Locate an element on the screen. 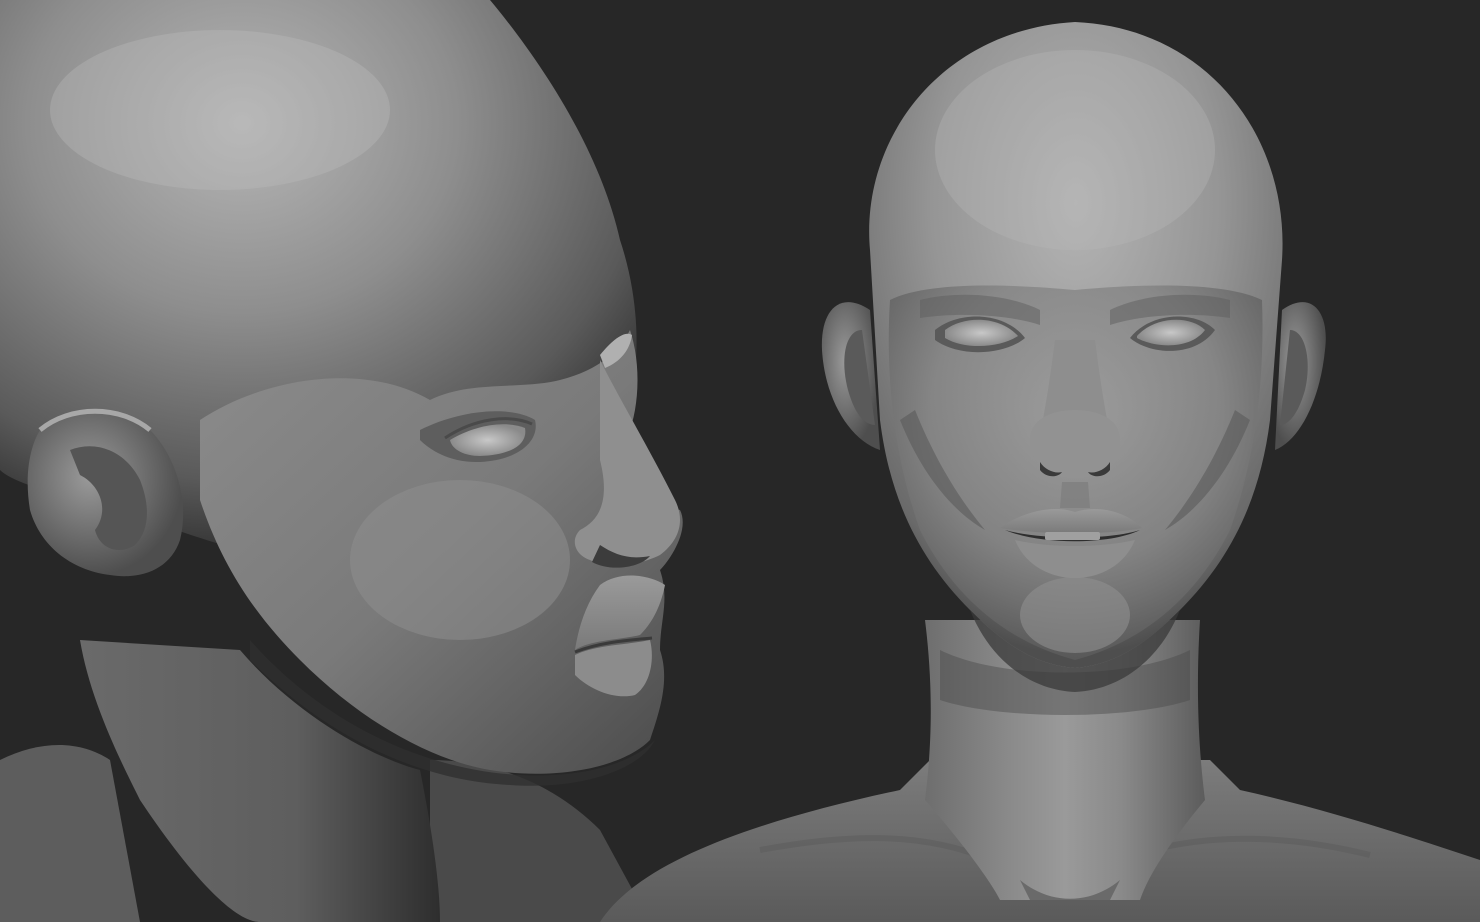 The width and height of the screenshot is (1480, 922). front-teeth is located at coordinates (1072, 536).